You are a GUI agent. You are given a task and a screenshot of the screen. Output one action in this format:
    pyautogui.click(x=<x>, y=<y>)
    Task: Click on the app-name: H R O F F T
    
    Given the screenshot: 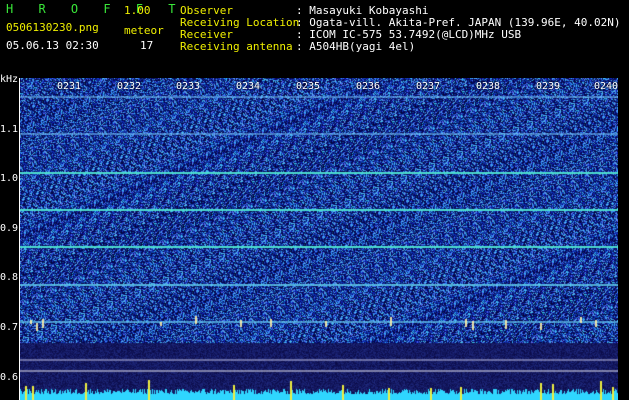 What is the action you would take?
    pyautogui.click(x=95, y=9)
    